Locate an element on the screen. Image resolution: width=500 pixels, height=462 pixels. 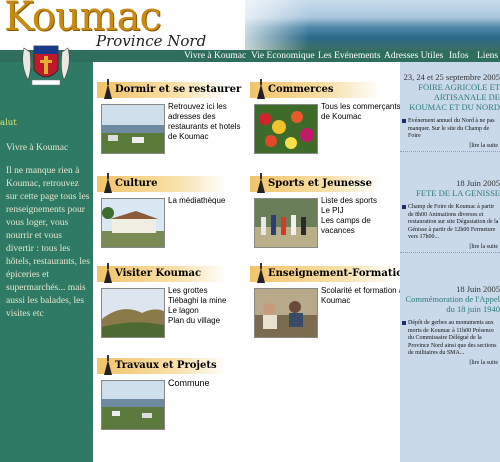
nav-les-evenements: Les Evénements is located at coordinates (349, 56).